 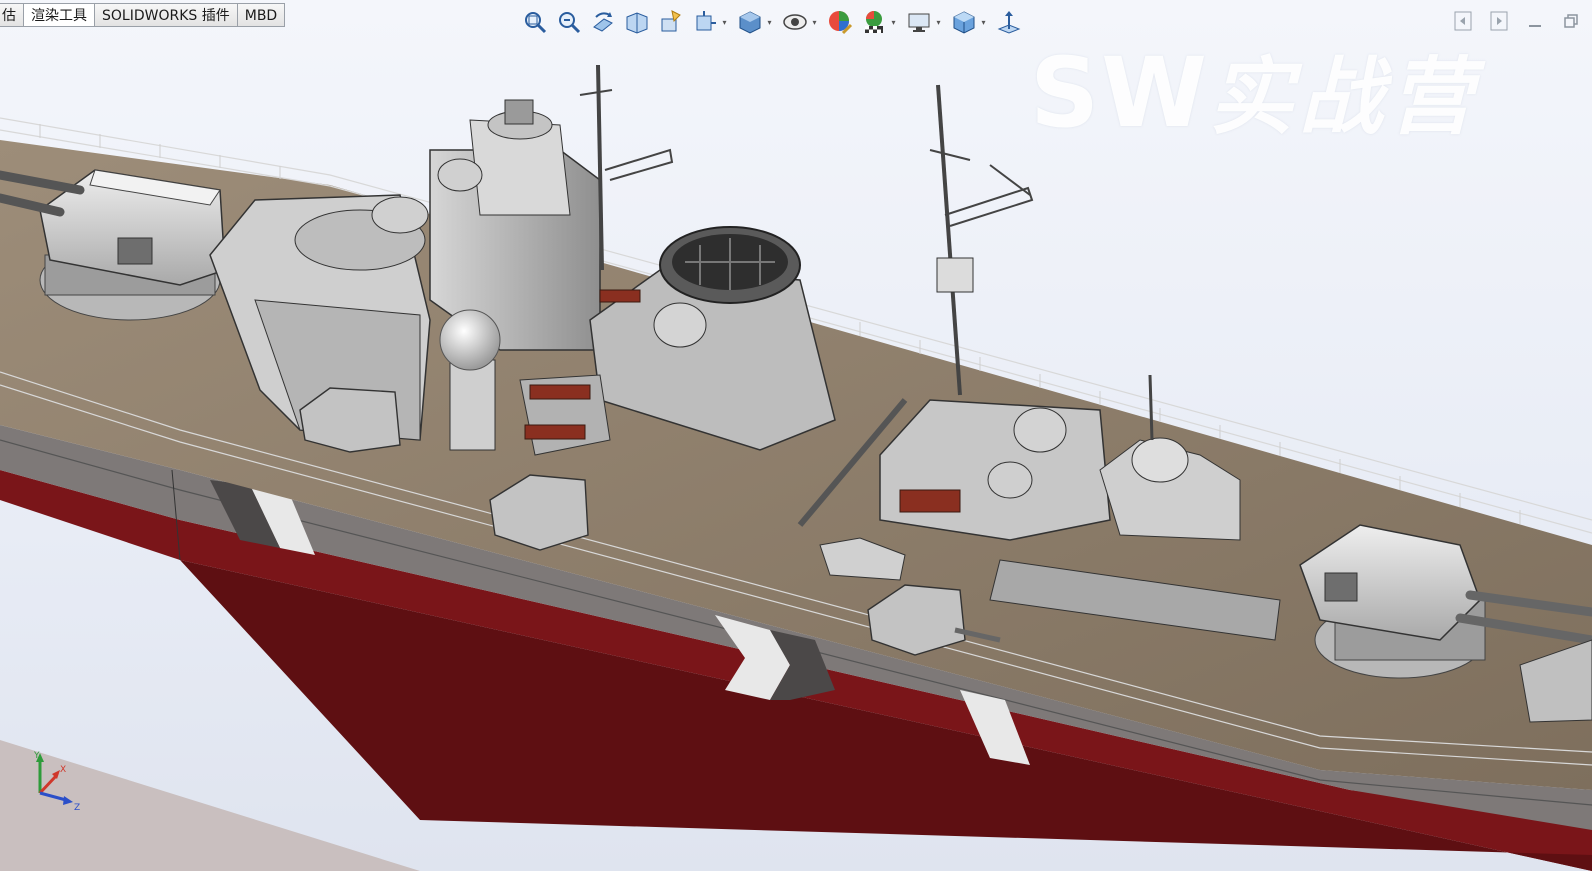 I want to click on reference-triad: Y X Z, so click(x=57, y=783).